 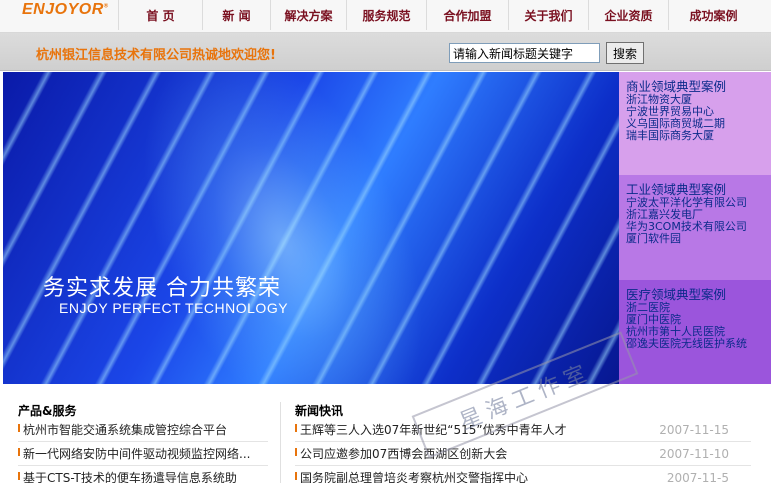 I want to click on banner-slogan-english: ENJOY PERFECT TECHNOLOGY, so click(x=174, y=308).